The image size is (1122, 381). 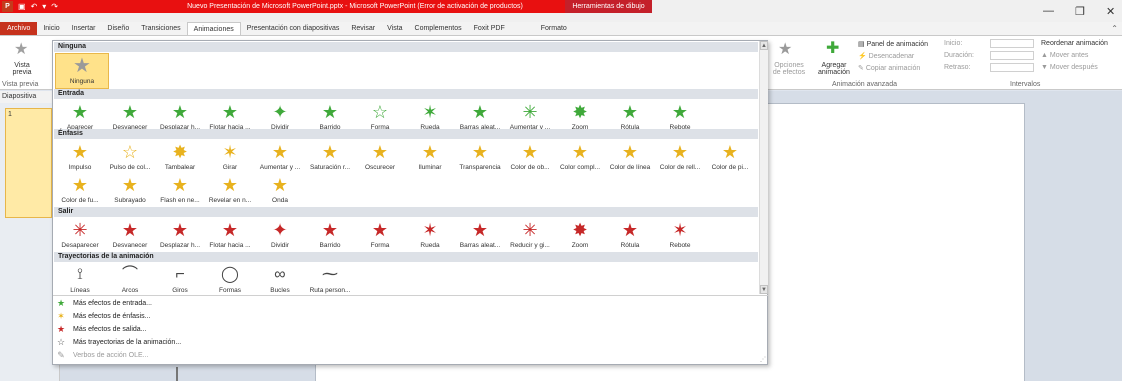 I want to click on slide-thumbnail: 1, so click(x=28, y=163).